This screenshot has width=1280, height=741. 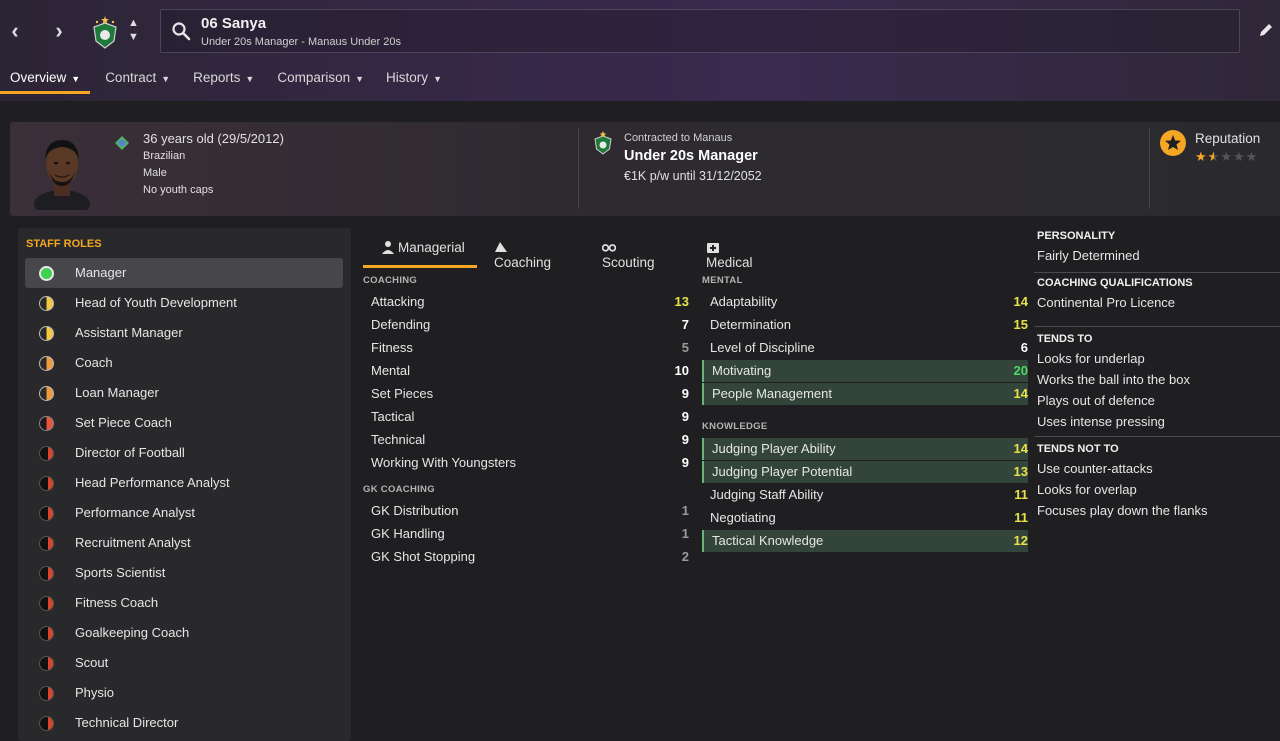 What do you see at coordinates (865, 302) in the screenshot?
I see `attribute-row: Adaptability 14` at bounding box center [865, 302].